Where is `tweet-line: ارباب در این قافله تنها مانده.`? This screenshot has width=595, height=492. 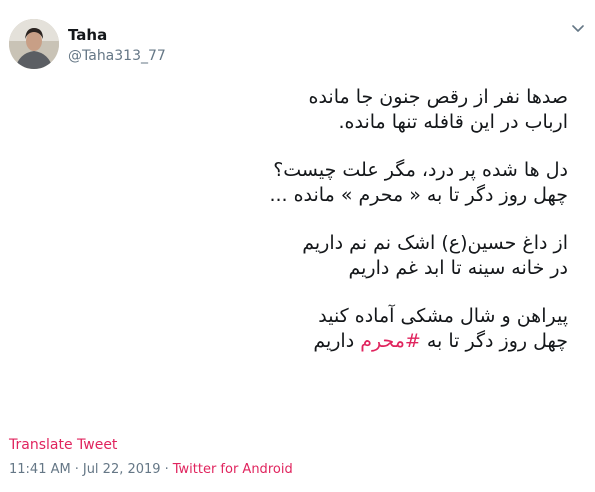 tweet-line: ارباب در این قافله تنها مانده. is located at coordinates (453, 122).